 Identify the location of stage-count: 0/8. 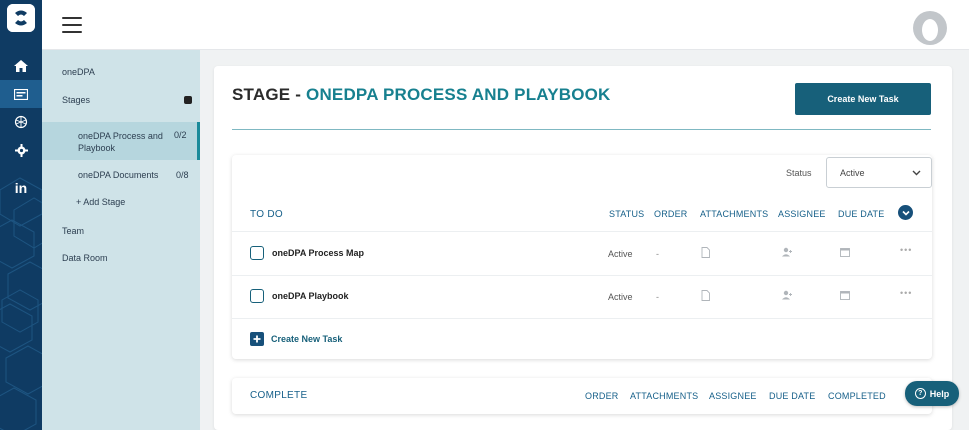
(182, 175).